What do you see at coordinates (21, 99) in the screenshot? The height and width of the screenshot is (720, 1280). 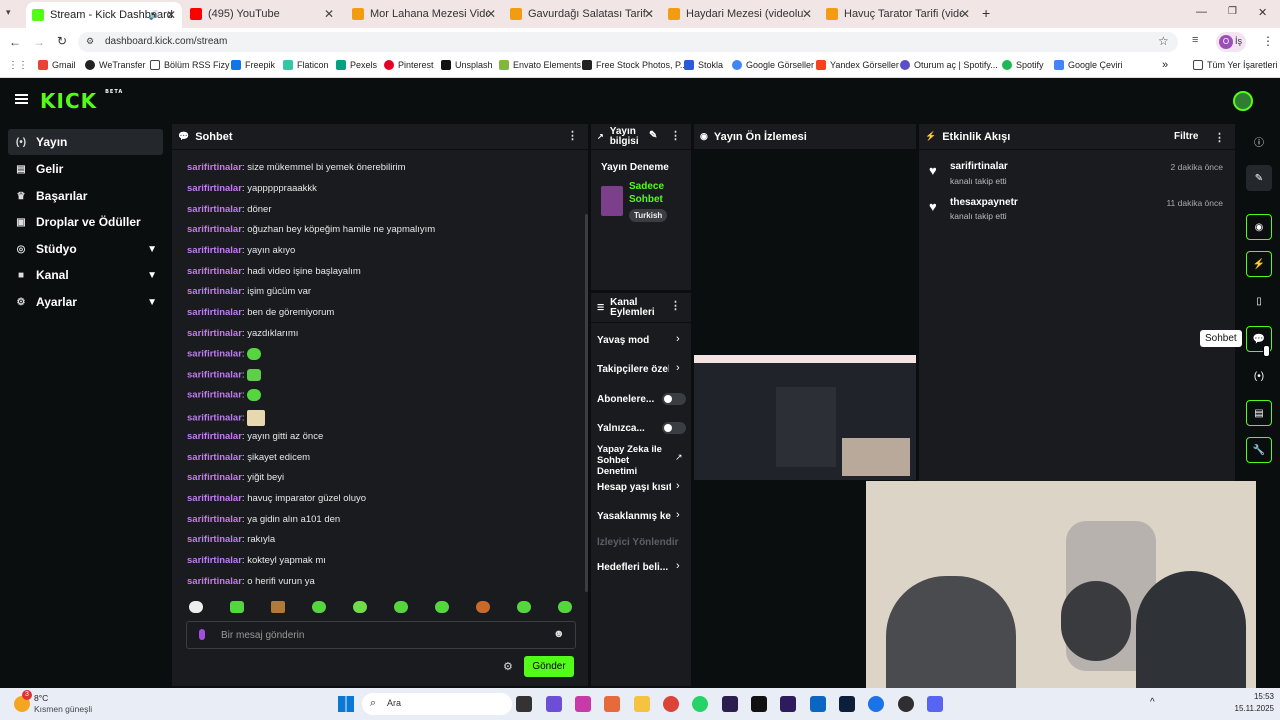 I see `hamburger-icon` at bounding box center [21, 99].